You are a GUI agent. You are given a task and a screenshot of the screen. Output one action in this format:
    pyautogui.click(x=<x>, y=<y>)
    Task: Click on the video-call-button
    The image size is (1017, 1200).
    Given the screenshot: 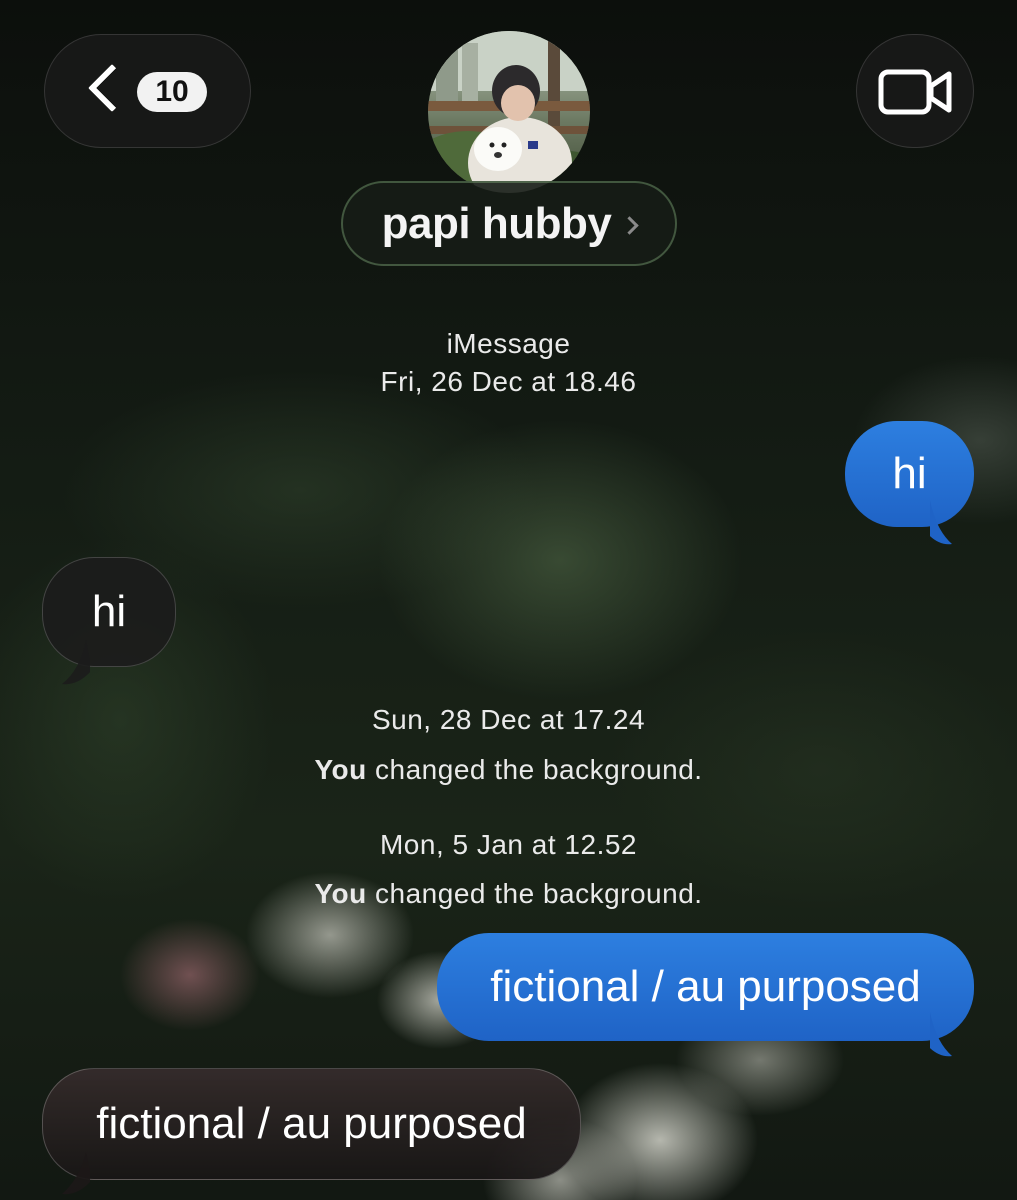 What is the action you would take?
    pyautogui.click(x=915, y=91)
    